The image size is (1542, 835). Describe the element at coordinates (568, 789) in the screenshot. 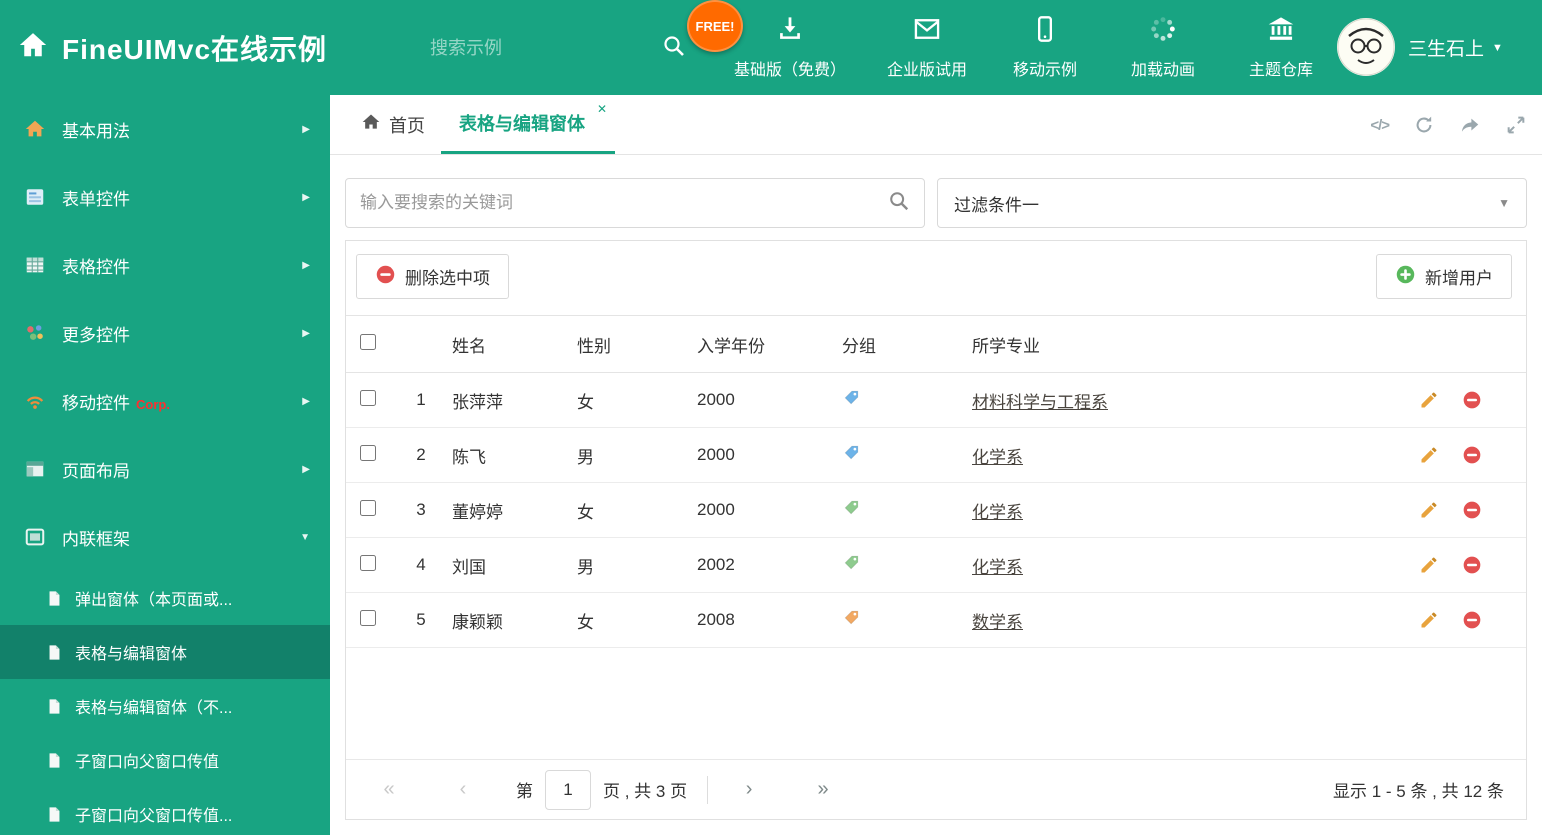

I see `page-number-input` at that location.